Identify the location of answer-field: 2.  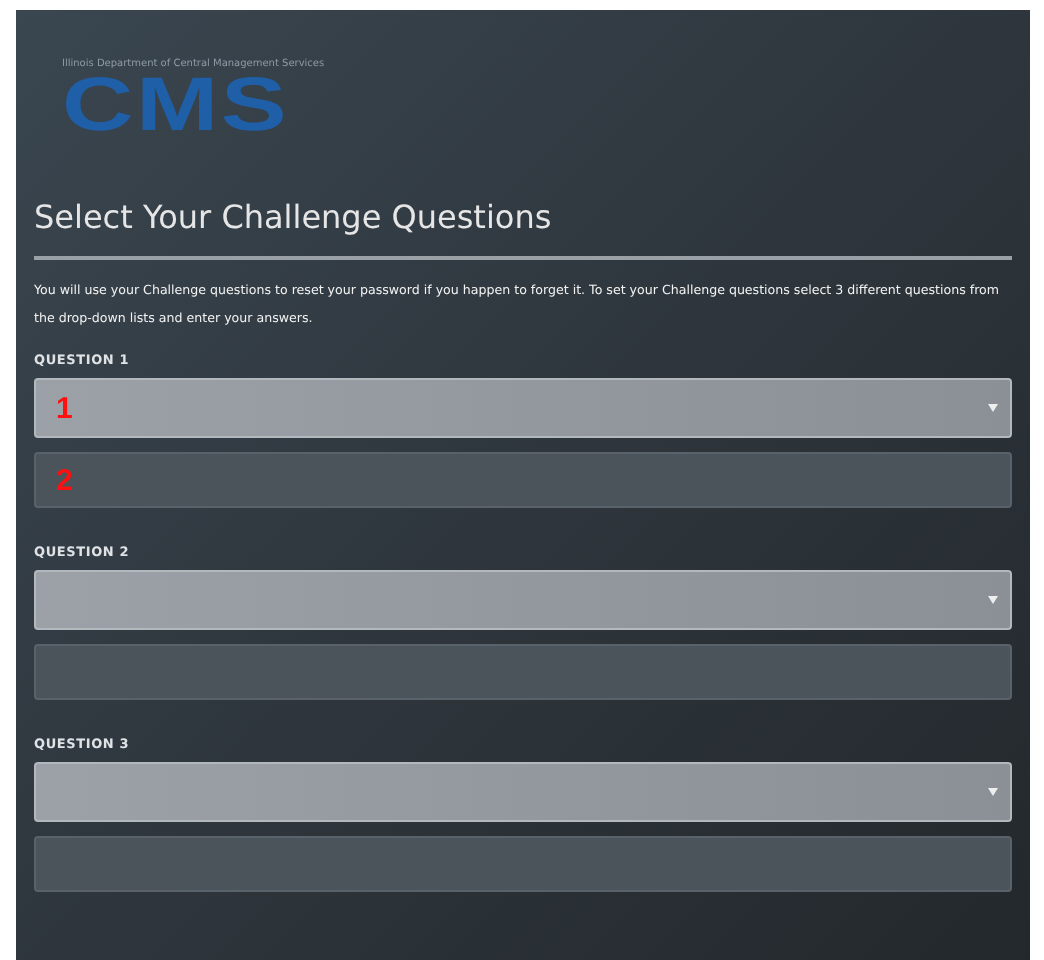
(523, 480).